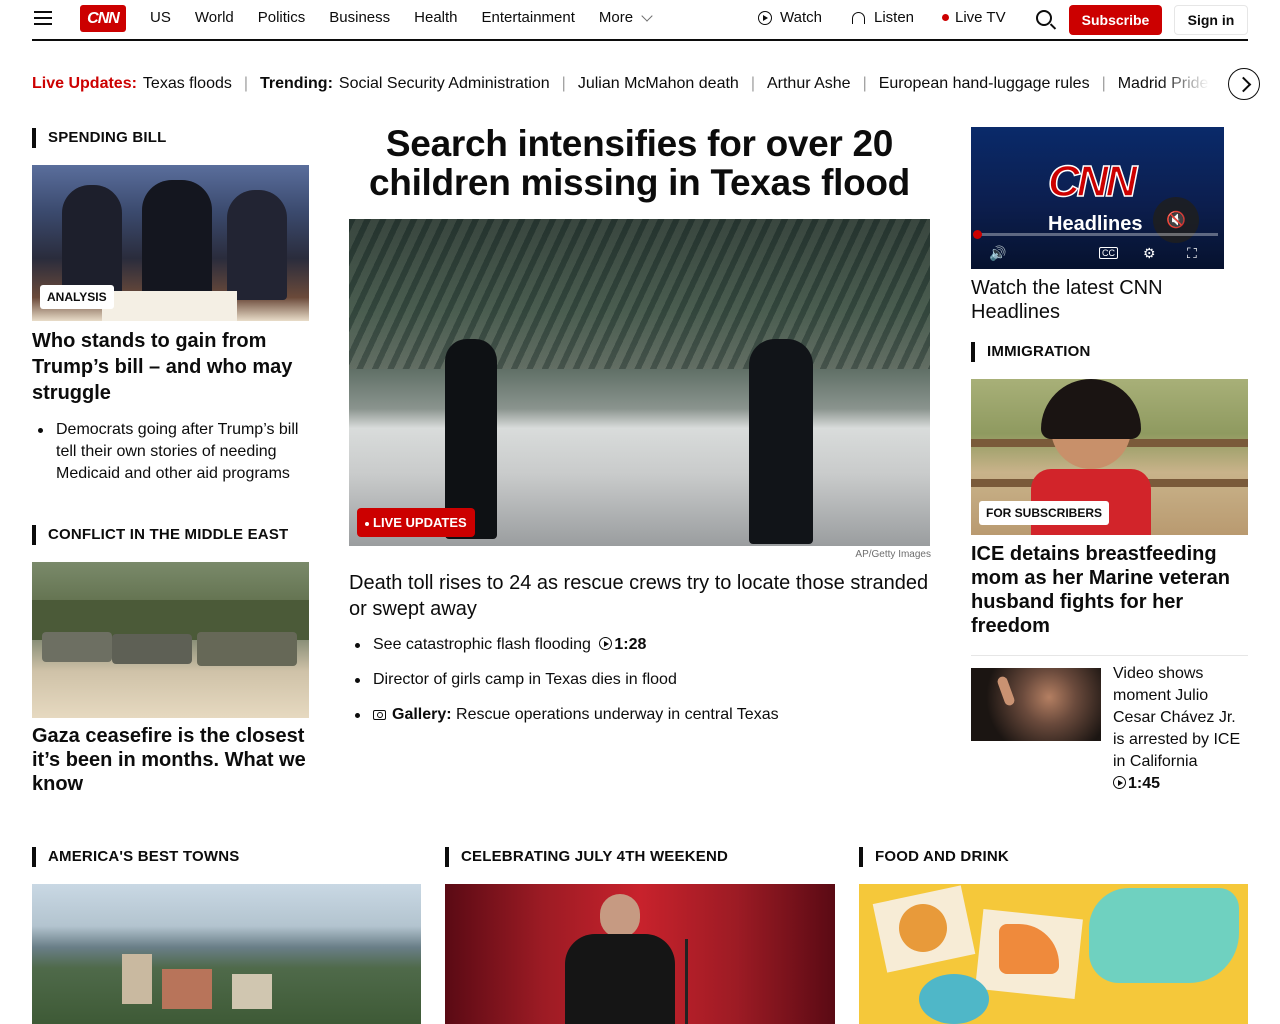 The image size is (1280, 1024). I want to click on analysis-badge: ANALYSIS, so click(77, 297).